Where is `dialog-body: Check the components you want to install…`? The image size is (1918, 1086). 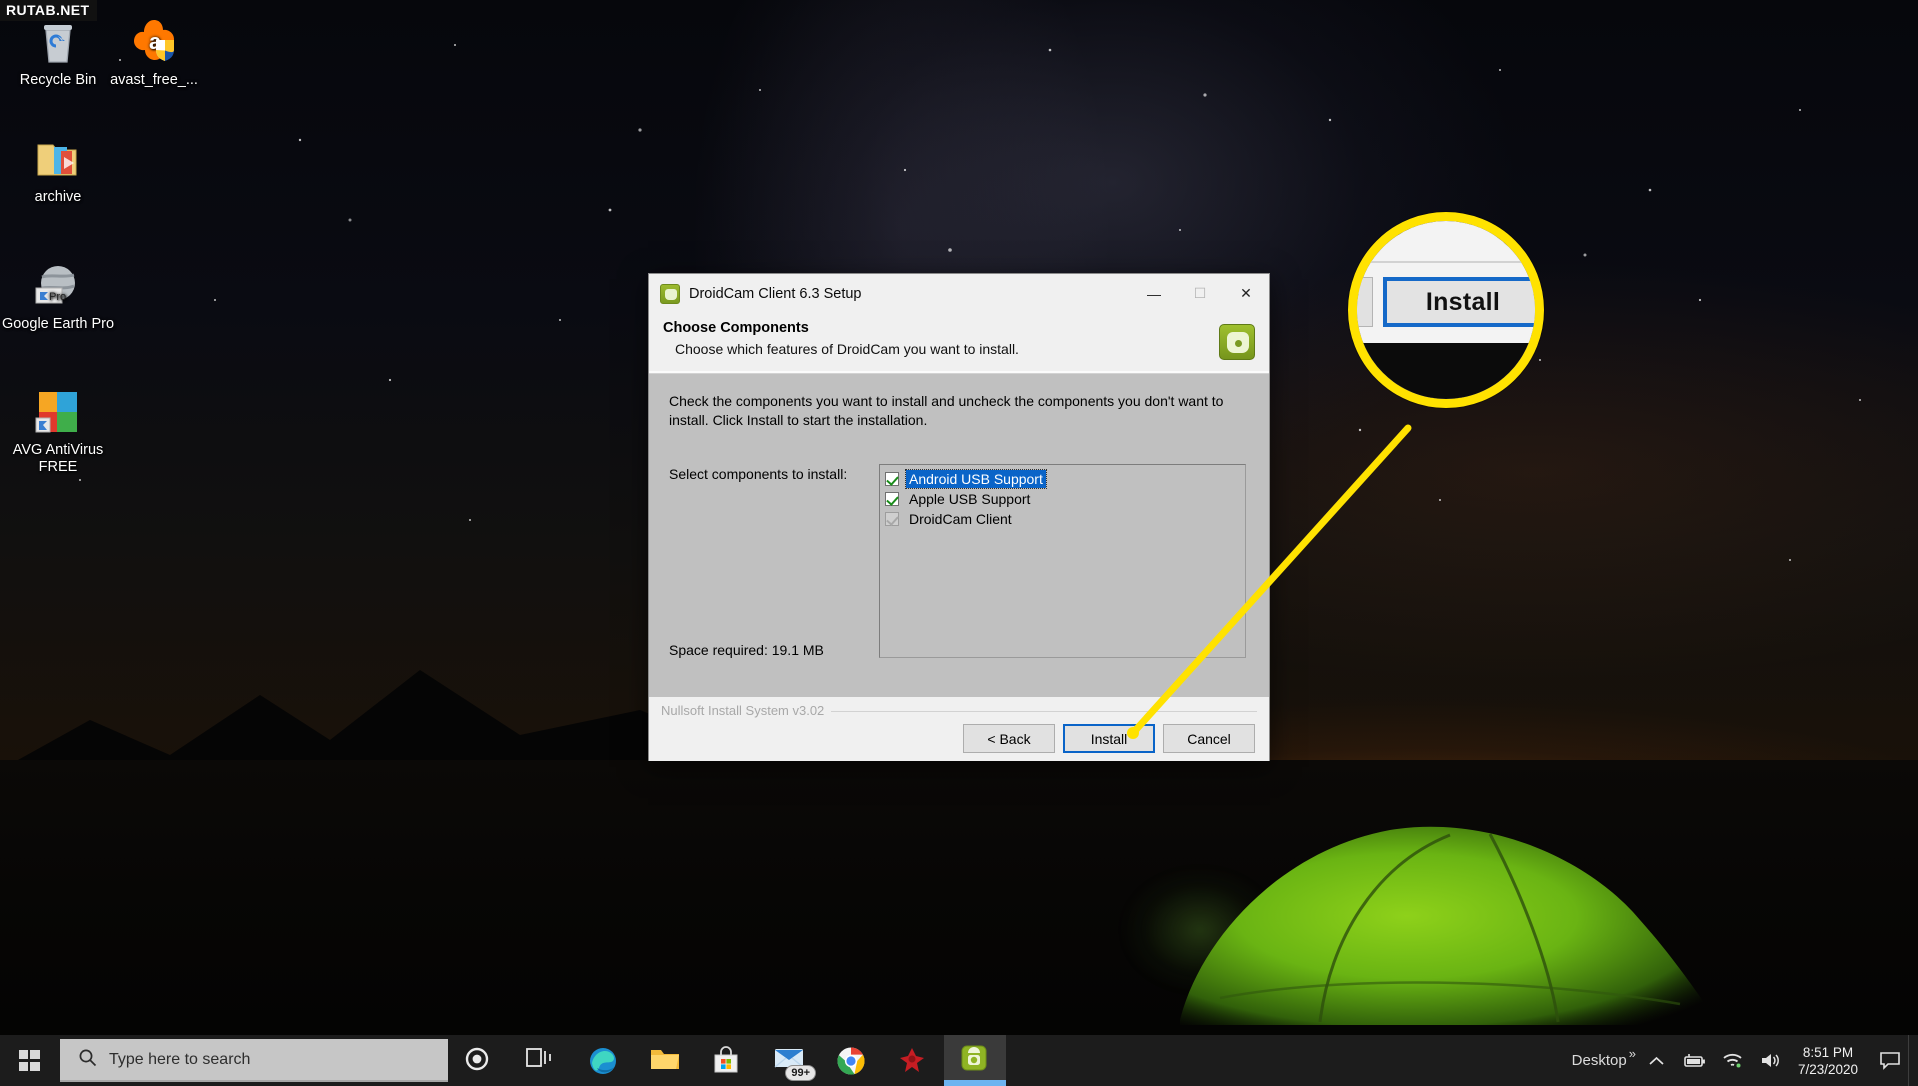 dialog-body: Check the components you want to install… is located at coordinates (959, 535).